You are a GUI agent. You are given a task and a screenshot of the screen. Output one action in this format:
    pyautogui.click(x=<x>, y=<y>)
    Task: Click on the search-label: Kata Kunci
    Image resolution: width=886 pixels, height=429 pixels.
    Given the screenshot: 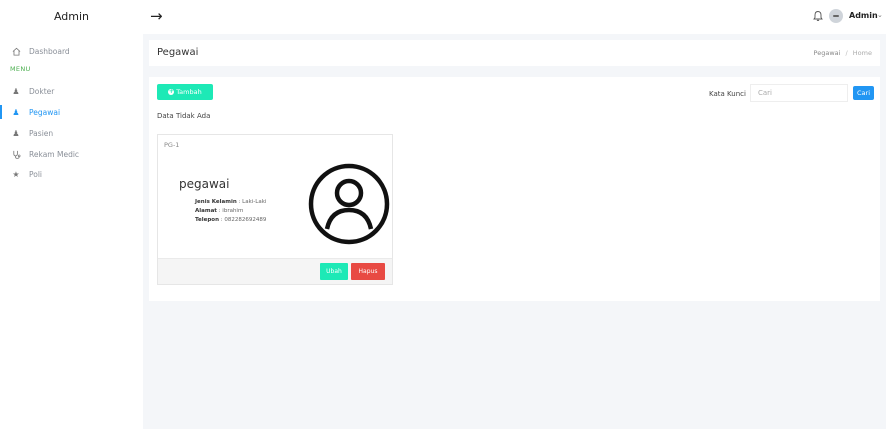 What is the action you would take?
    pyautogui.click(x=727, y=94)
    